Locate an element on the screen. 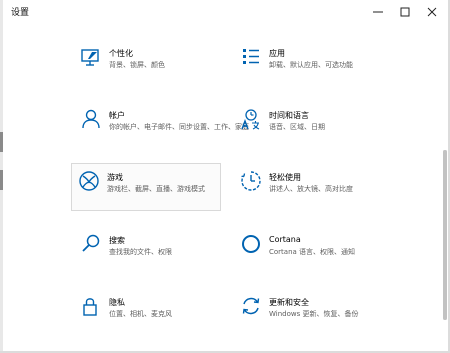 The height and width of the screenshot is (353, 450). title-bar: 设置 is located at coordinates (225, 12).